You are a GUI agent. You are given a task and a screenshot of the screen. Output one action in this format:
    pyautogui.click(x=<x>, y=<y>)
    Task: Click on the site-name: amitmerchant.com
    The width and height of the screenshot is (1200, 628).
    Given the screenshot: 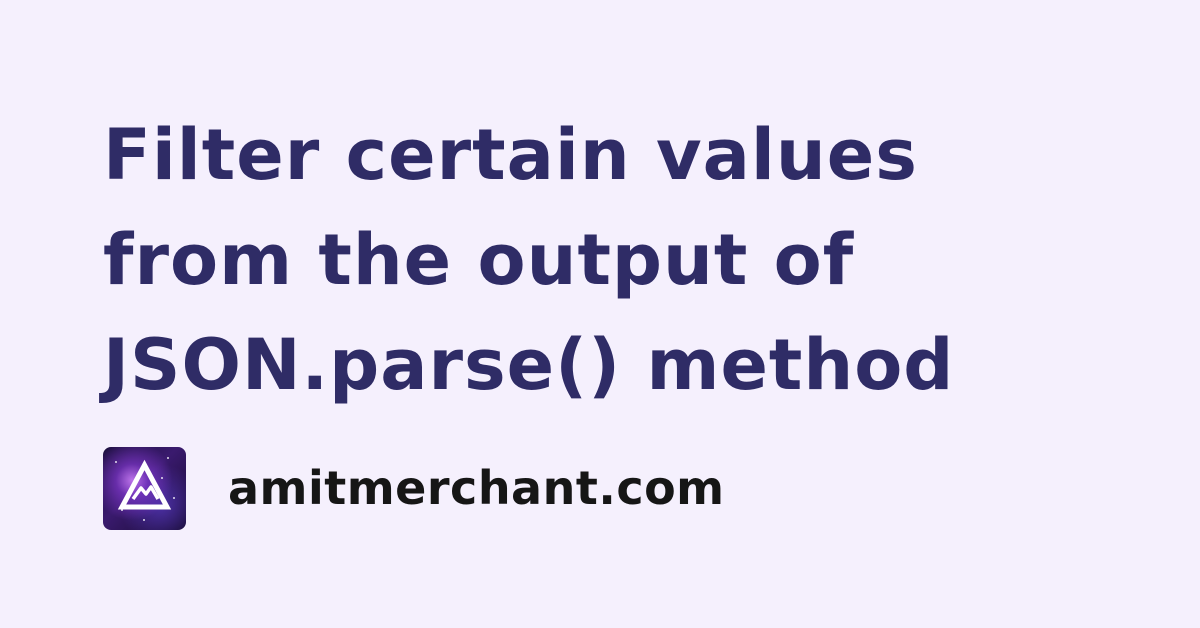 What is the action you would take?
    pyautogui.click(x=476, y=488)
    